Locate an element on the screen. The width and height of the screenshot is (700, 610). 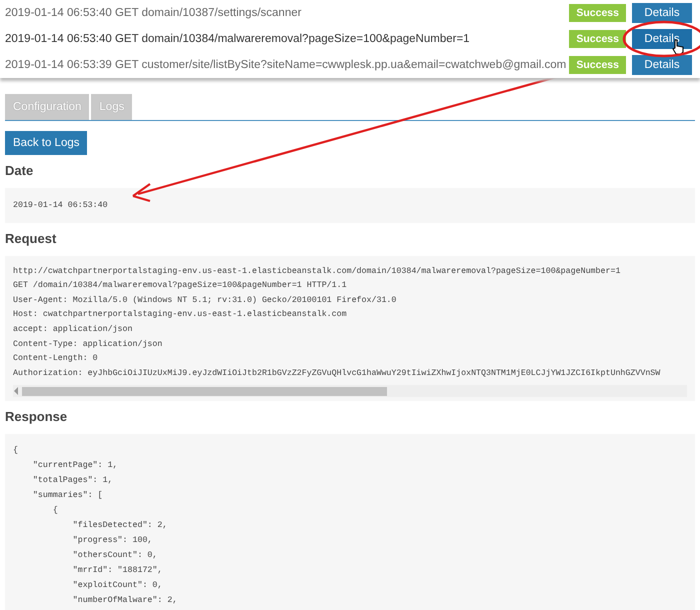
code-line: 2019-01-14 06:53:40 is located at coordinates (61, 206).